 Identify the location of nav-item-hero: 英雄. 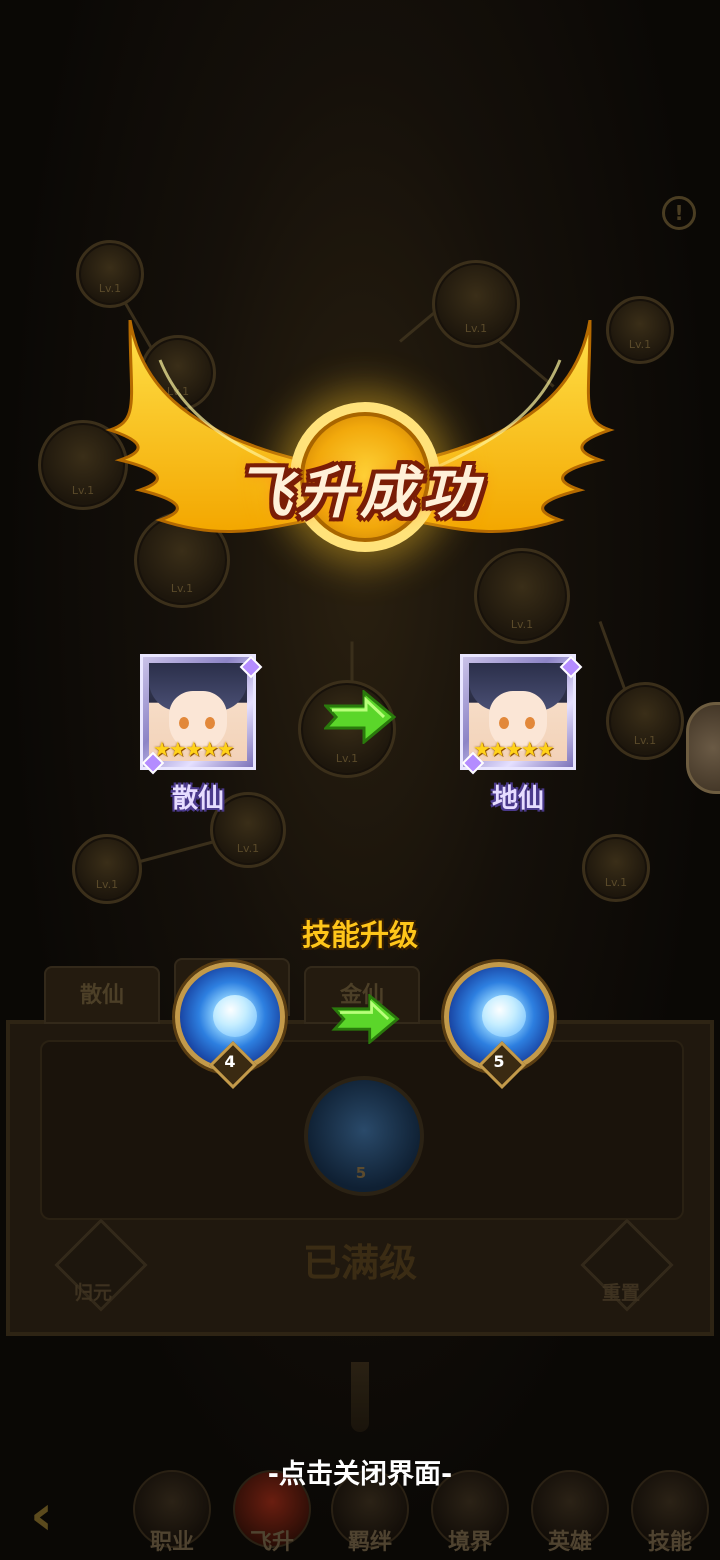
(570, 1515).